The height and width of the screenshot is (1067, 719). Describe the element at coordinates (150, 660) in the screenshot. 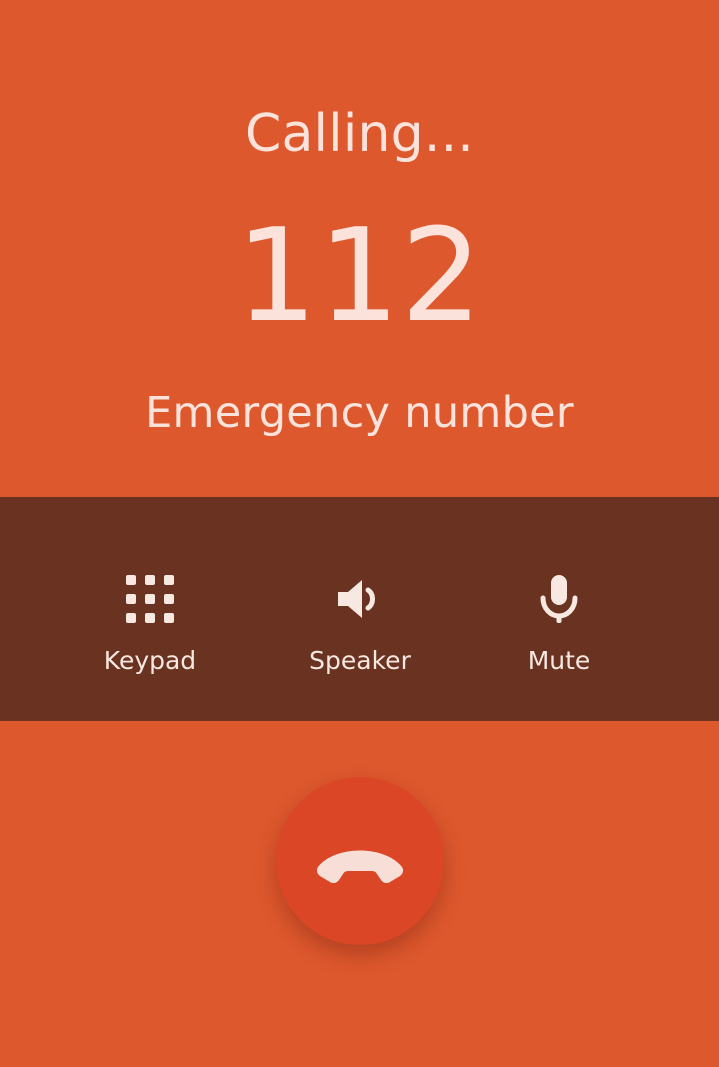

I see `keypad-label: Keypad` at that location.